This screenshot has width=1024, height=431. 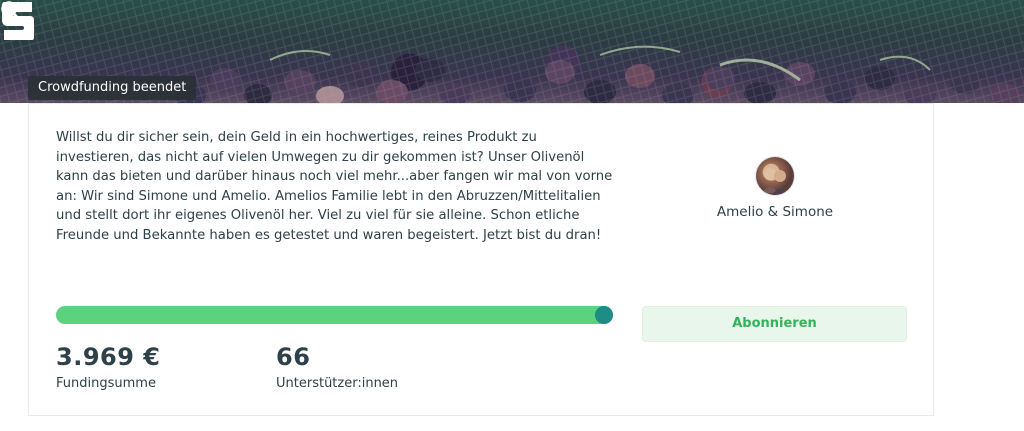 I want to click on funding-label: Fundingsumme, so click(x=106, y=383).